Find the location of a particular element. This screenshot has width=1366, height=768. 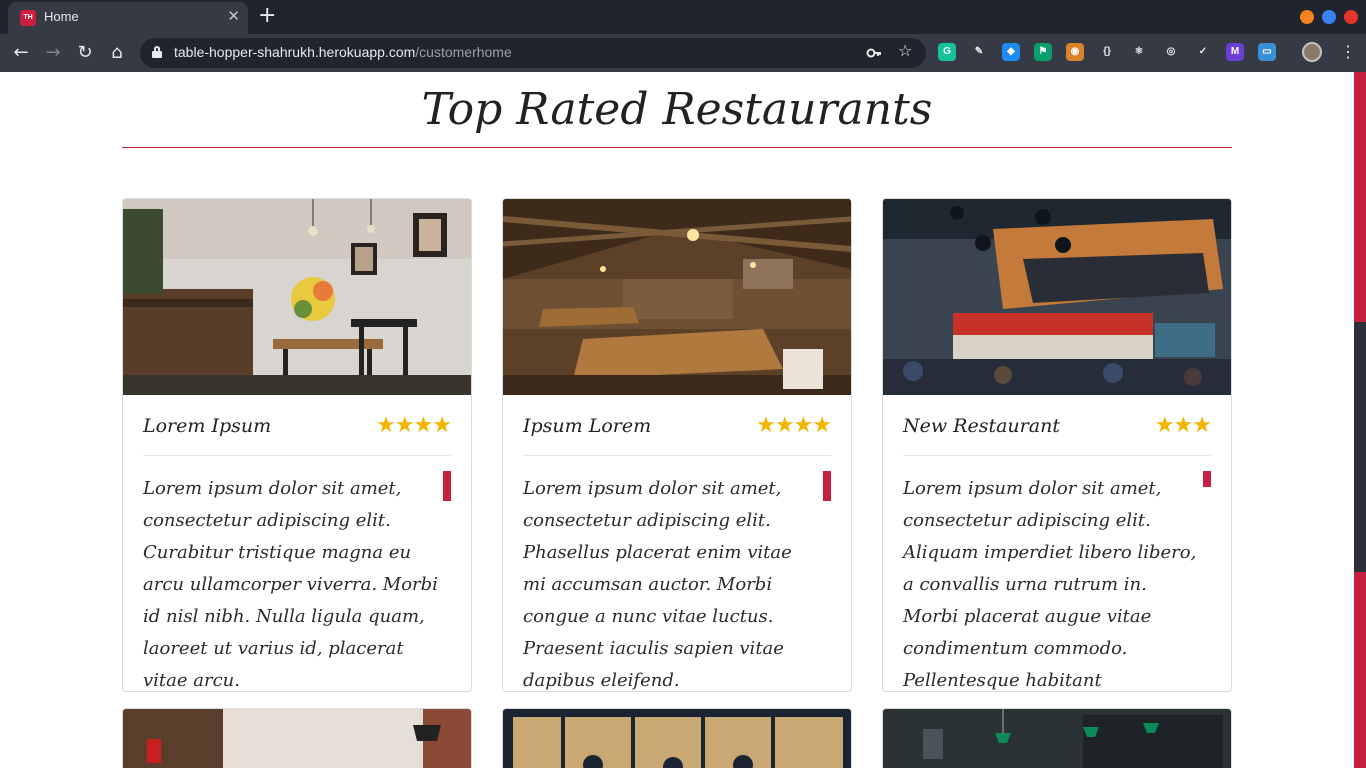

new-tab-button: + is located at coordinates (267, 15).